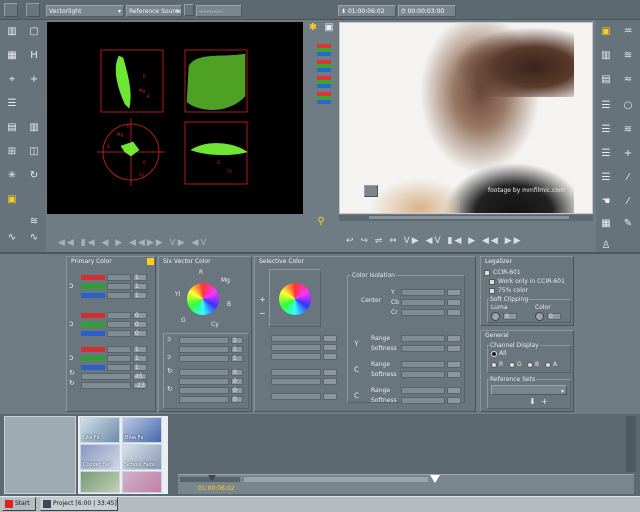 The image size is (640, 512). I want to click on playhead-icon, so click(435, 479).